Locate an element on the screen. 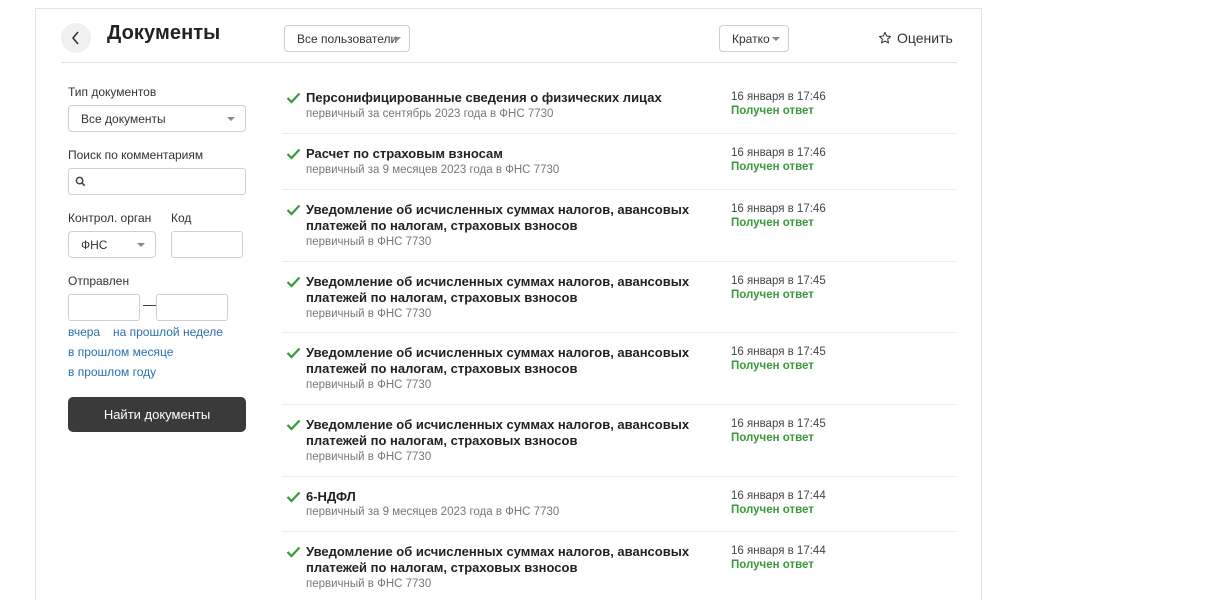 The image size is (1207, 600). code-input is located at coordinates (207, 244).